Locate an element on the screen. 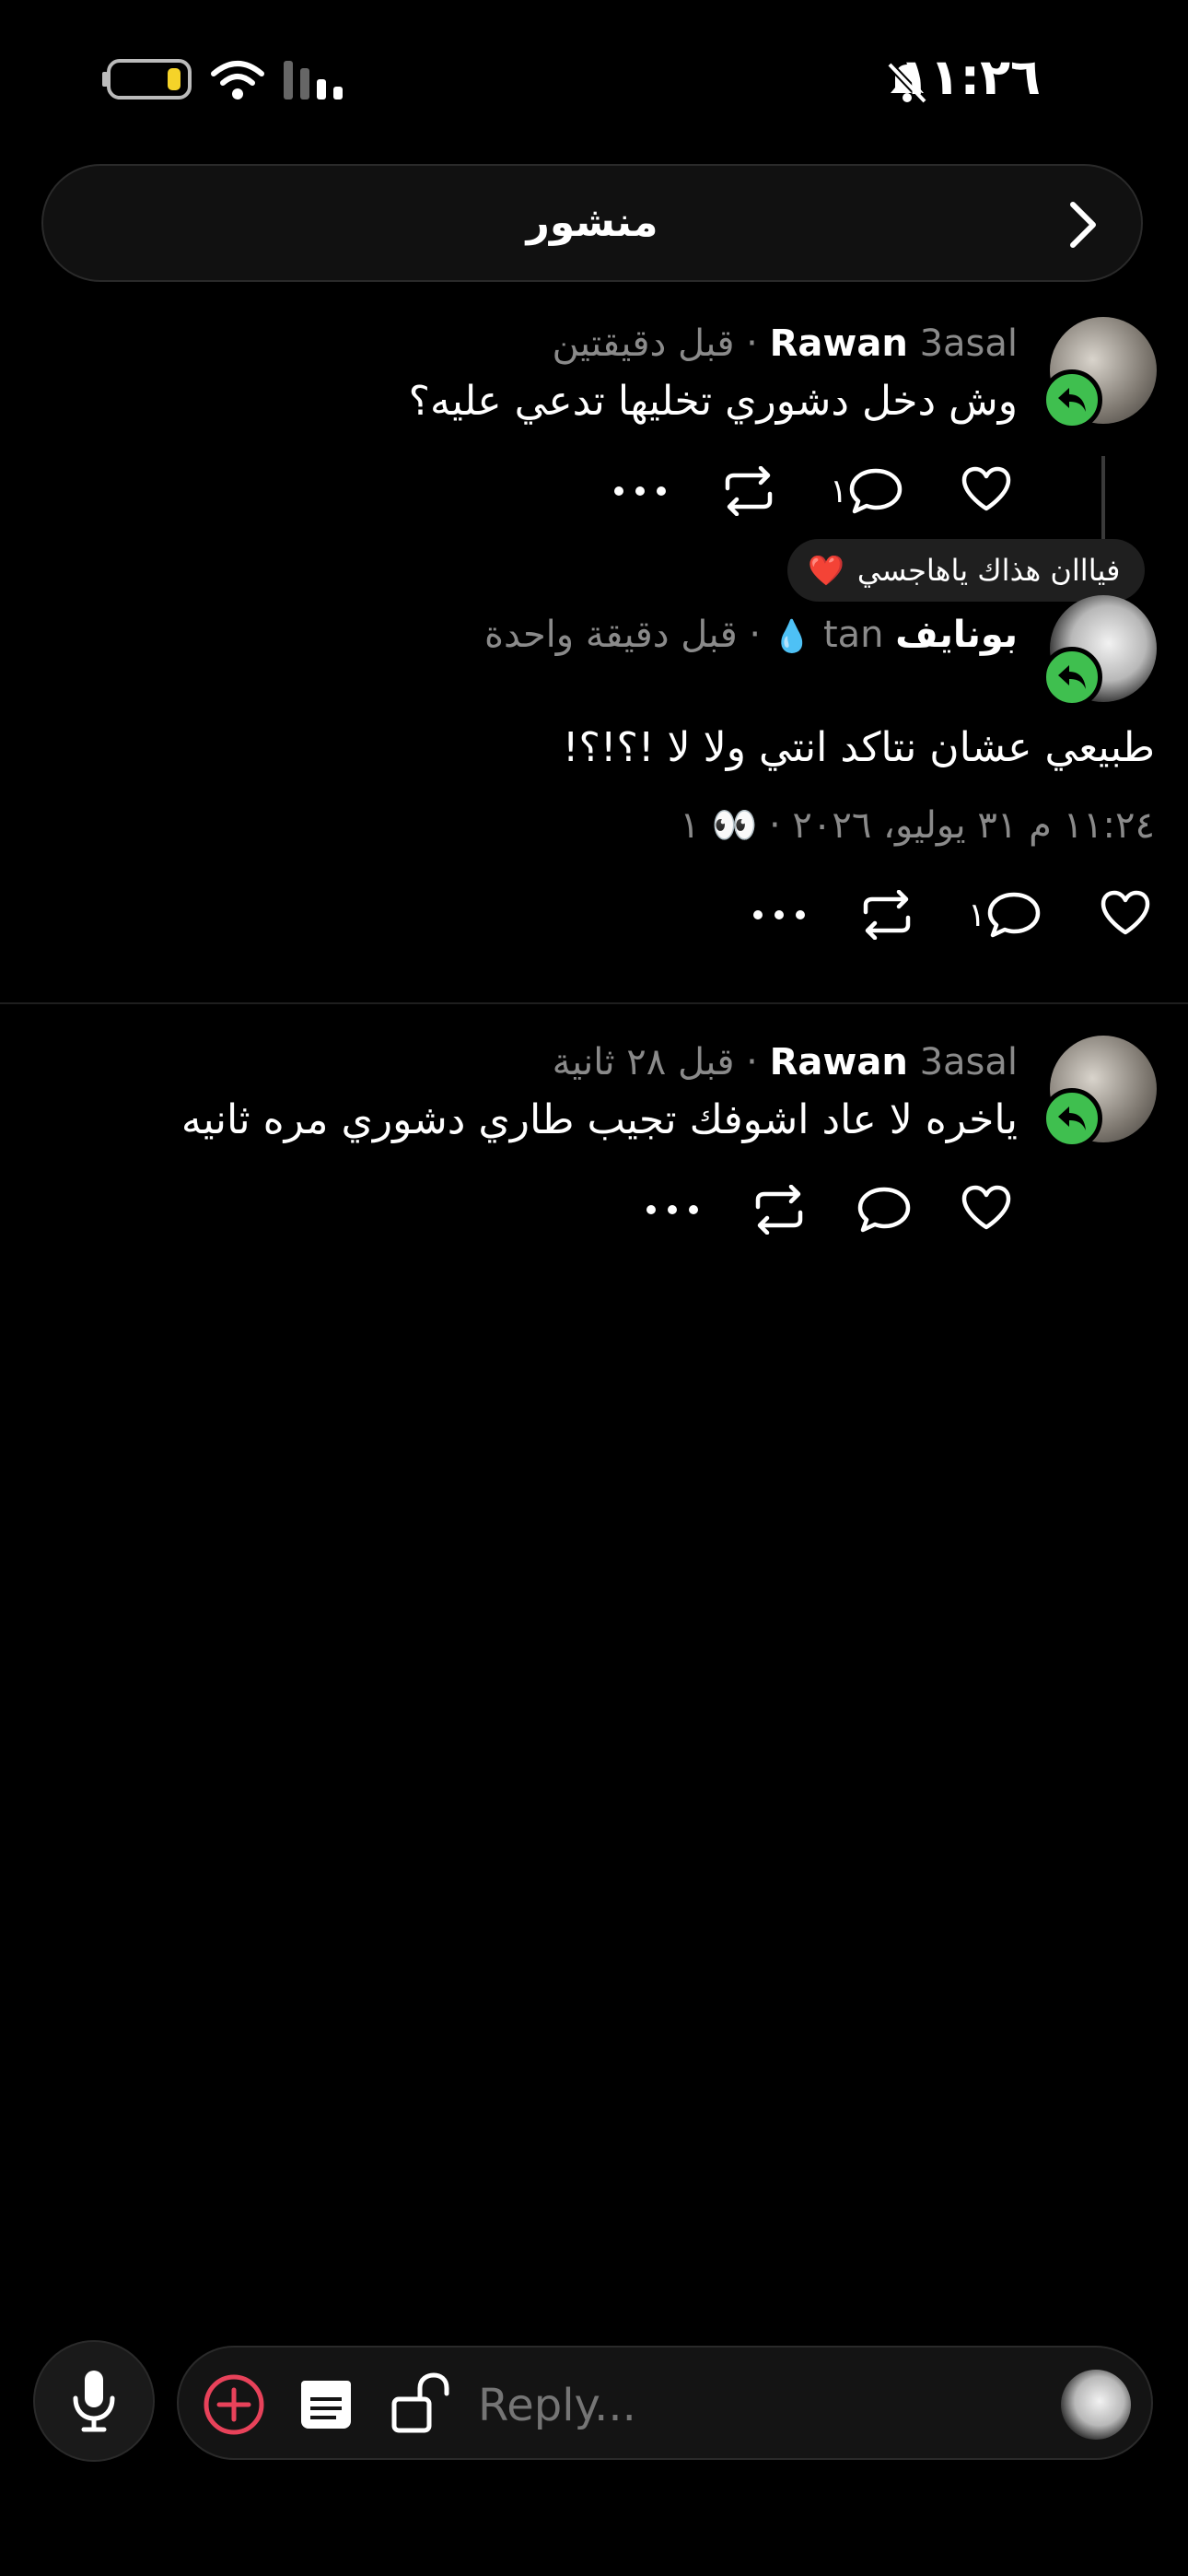 The height and width of the screenshot is (2576, 1188). note-icon is located at coordinates (326, 2404).